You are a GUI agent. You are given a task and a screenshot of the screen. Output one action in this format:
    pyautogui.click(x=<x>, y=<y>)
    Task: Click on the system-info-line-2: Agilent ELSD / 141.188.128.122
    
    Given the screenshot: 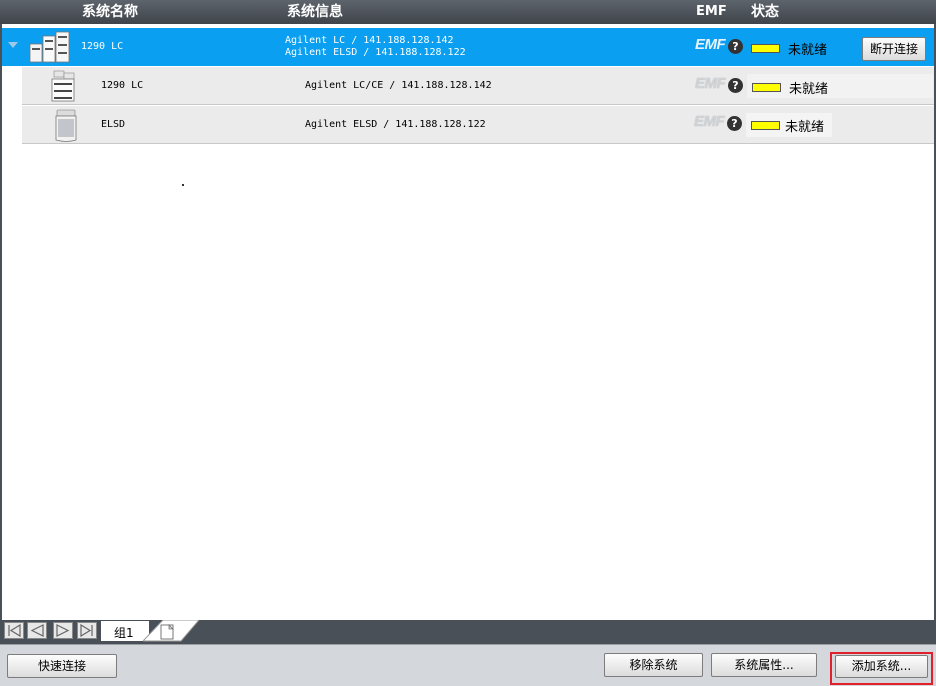 What is the action you would take?
    pyautogui.click(x=375, y=52)
    